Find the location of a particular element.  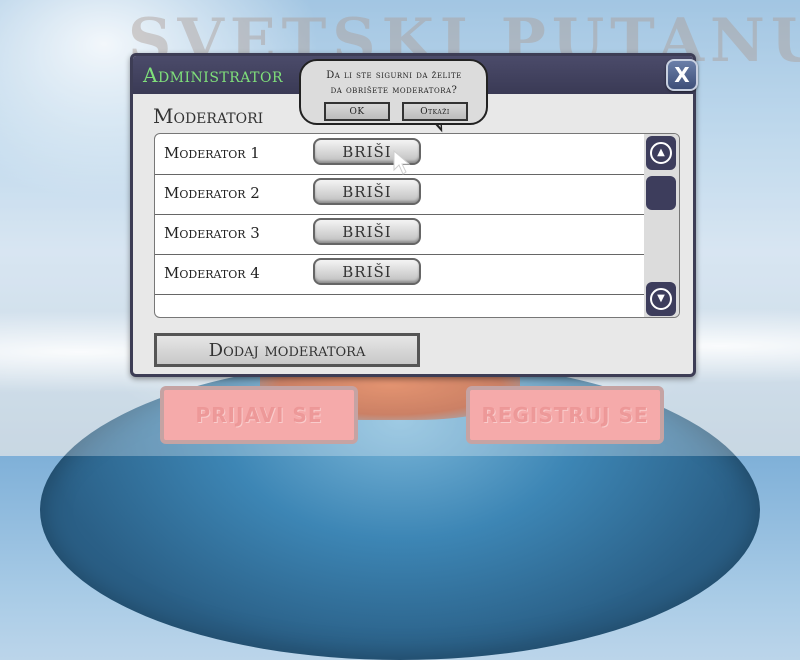

chevron-down-icon: ▼ is located at coordinates (661, 299).